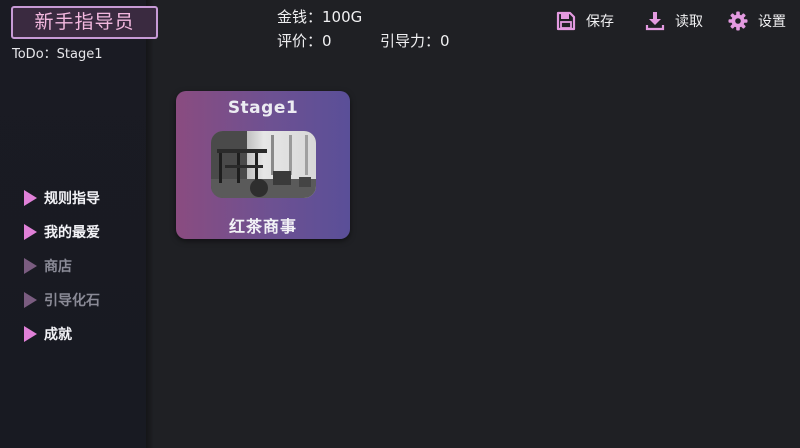 This screenshot has width=800, height=448. Describe the element at coordinates (72, 233) in the screenshot. I see `menu-item-label: 我的最爱` at that location.